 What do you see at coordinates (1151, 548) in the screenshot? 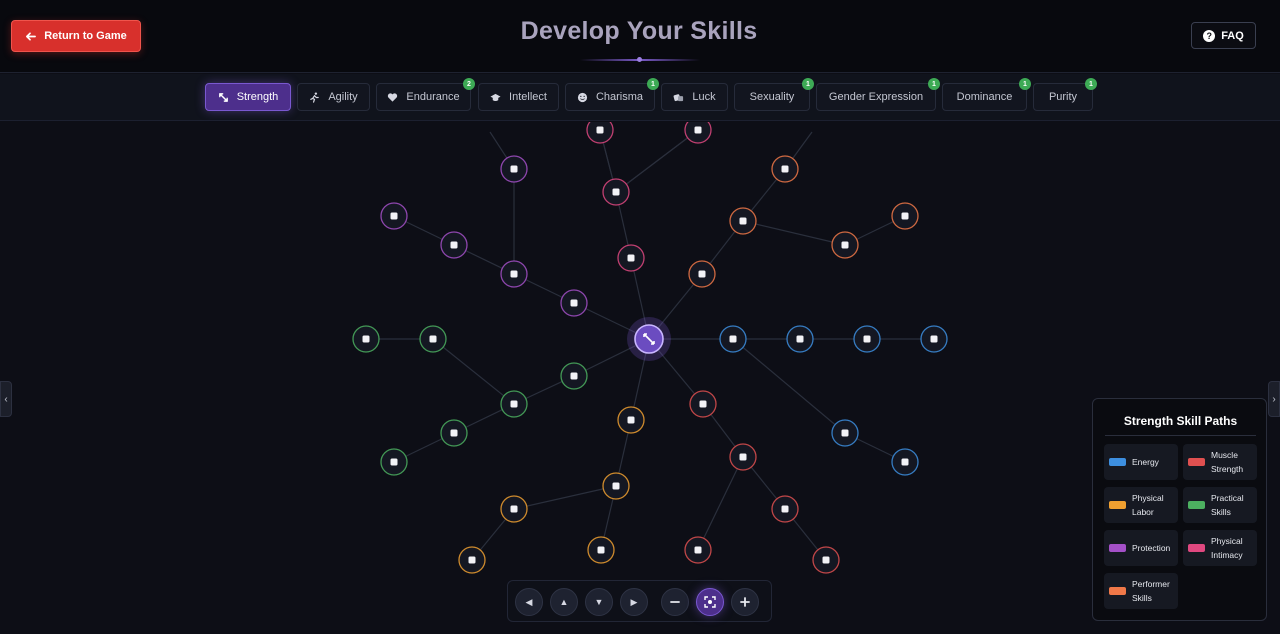
I see `legend-label: Protection` at bounding box center [1151, 548].